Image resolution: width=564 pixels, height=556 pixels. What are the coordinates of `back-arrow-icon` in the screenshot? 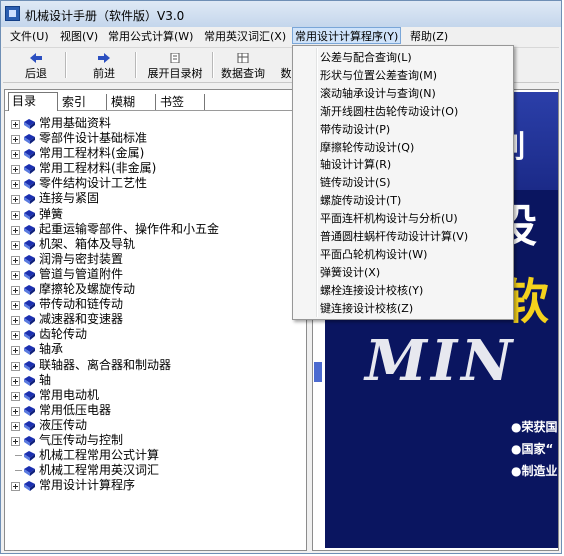 It's located at (36, 58).